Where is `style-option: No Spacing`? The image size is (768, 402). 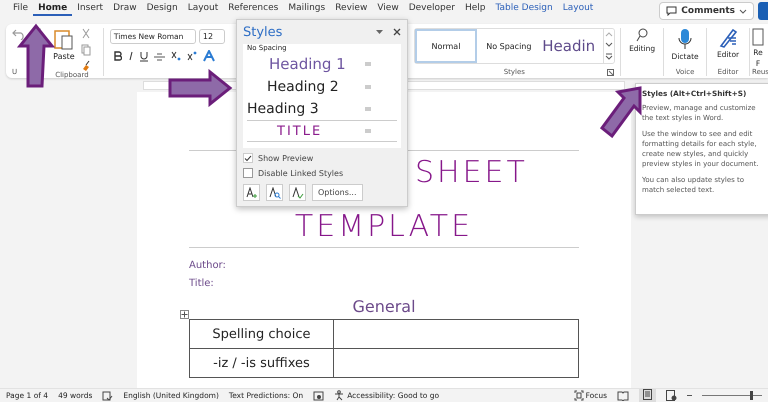
style-option: No Spacing is located at coordinates (508, 46).